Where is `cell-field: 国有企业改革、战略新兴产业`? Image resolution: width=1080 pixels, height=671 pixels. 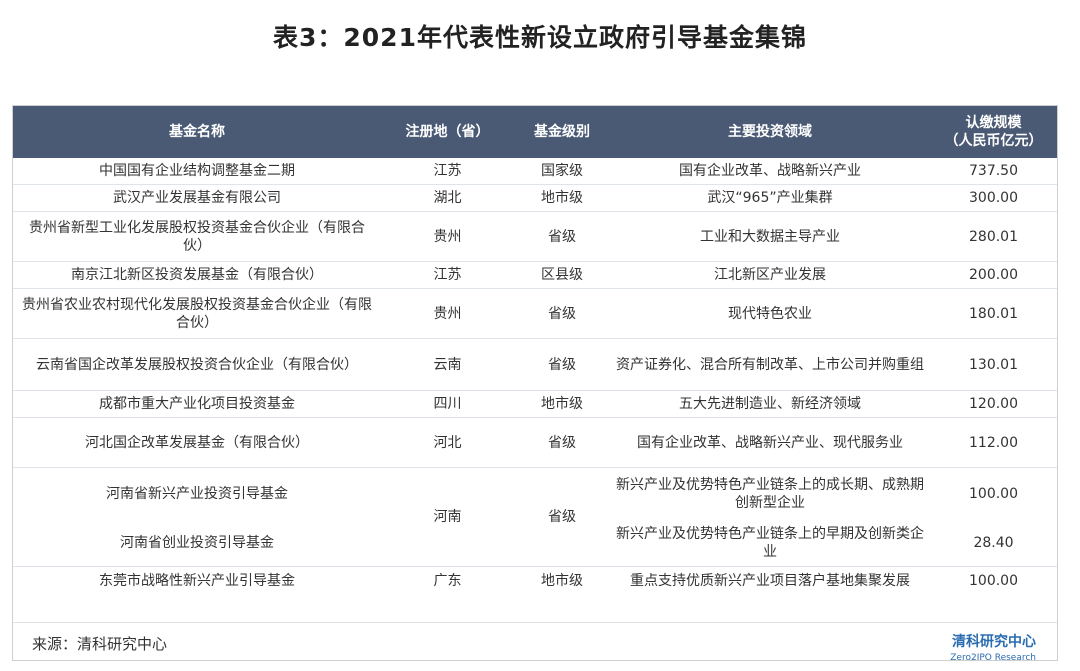 cell-field: 国有企业改革、战略新兴产业 is located at coordinates (770, 171).